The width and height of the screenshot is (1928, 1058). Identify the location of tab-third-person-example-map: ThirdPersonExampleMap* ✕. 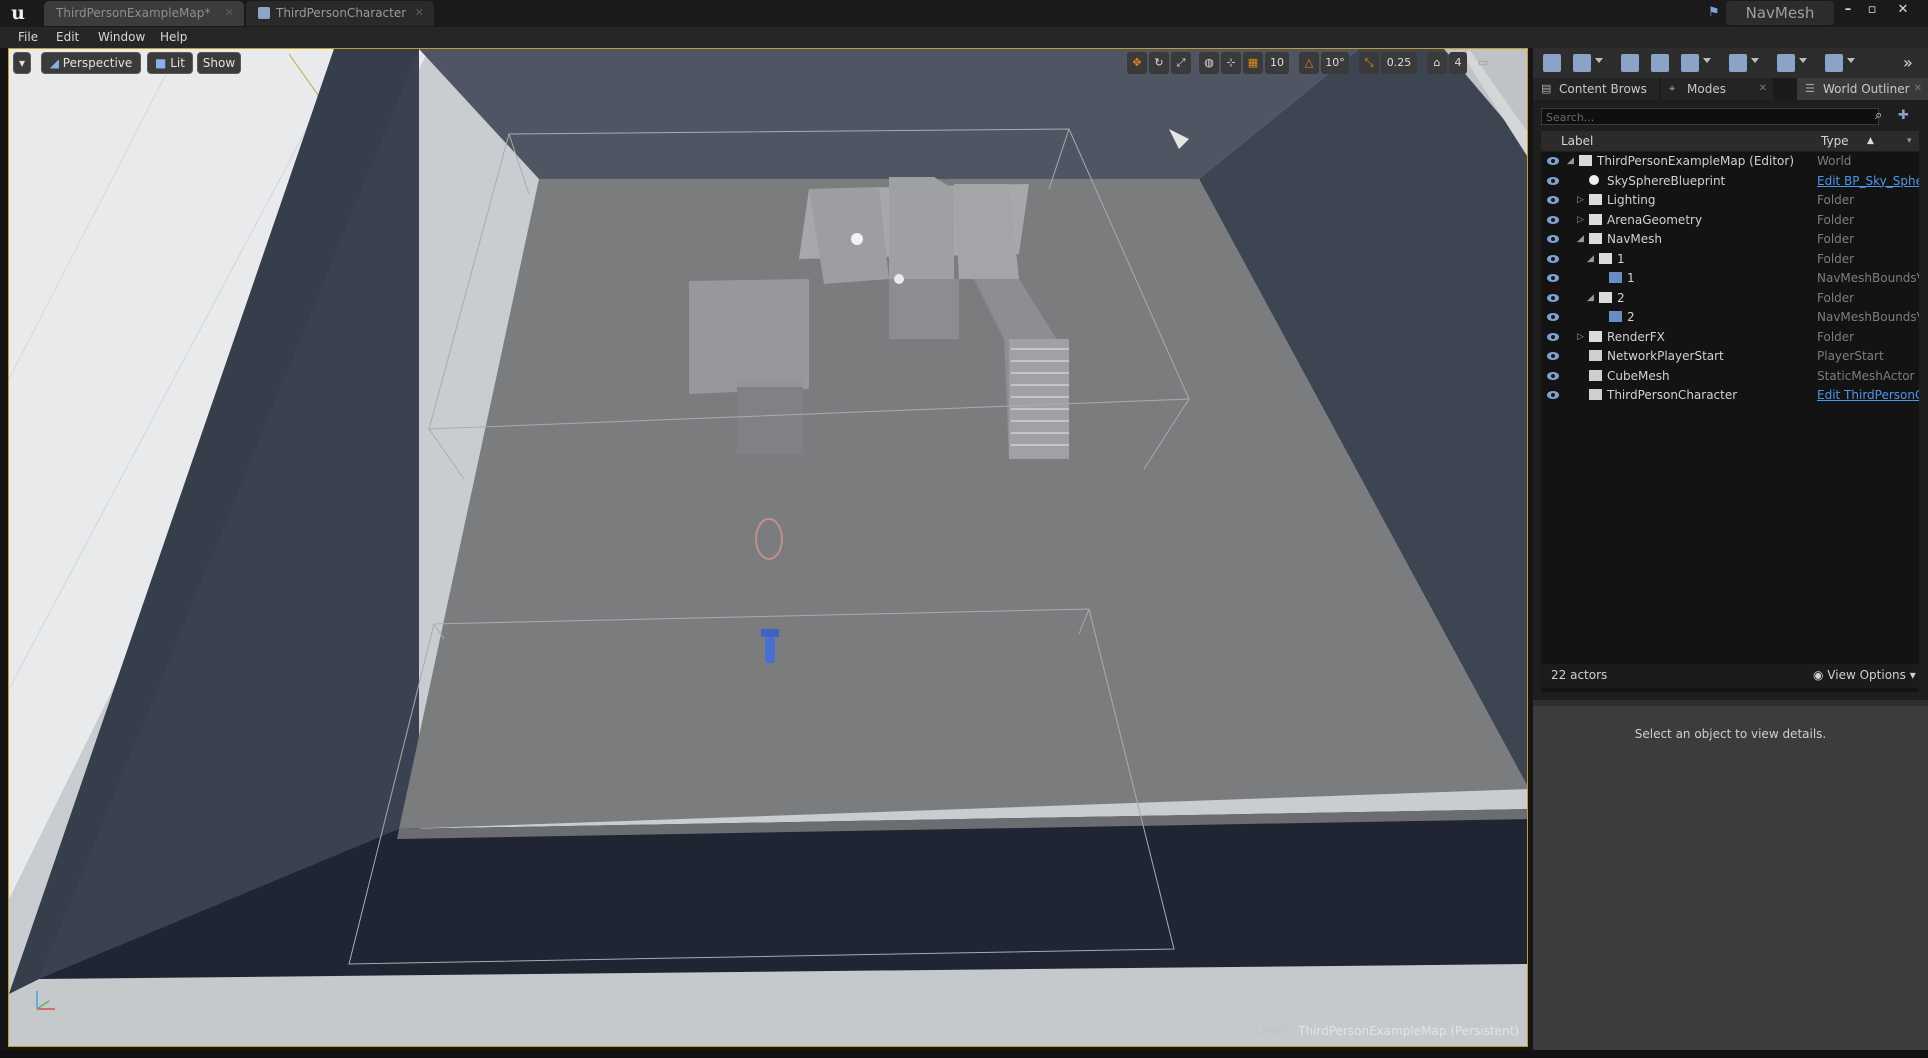
(144, 13).